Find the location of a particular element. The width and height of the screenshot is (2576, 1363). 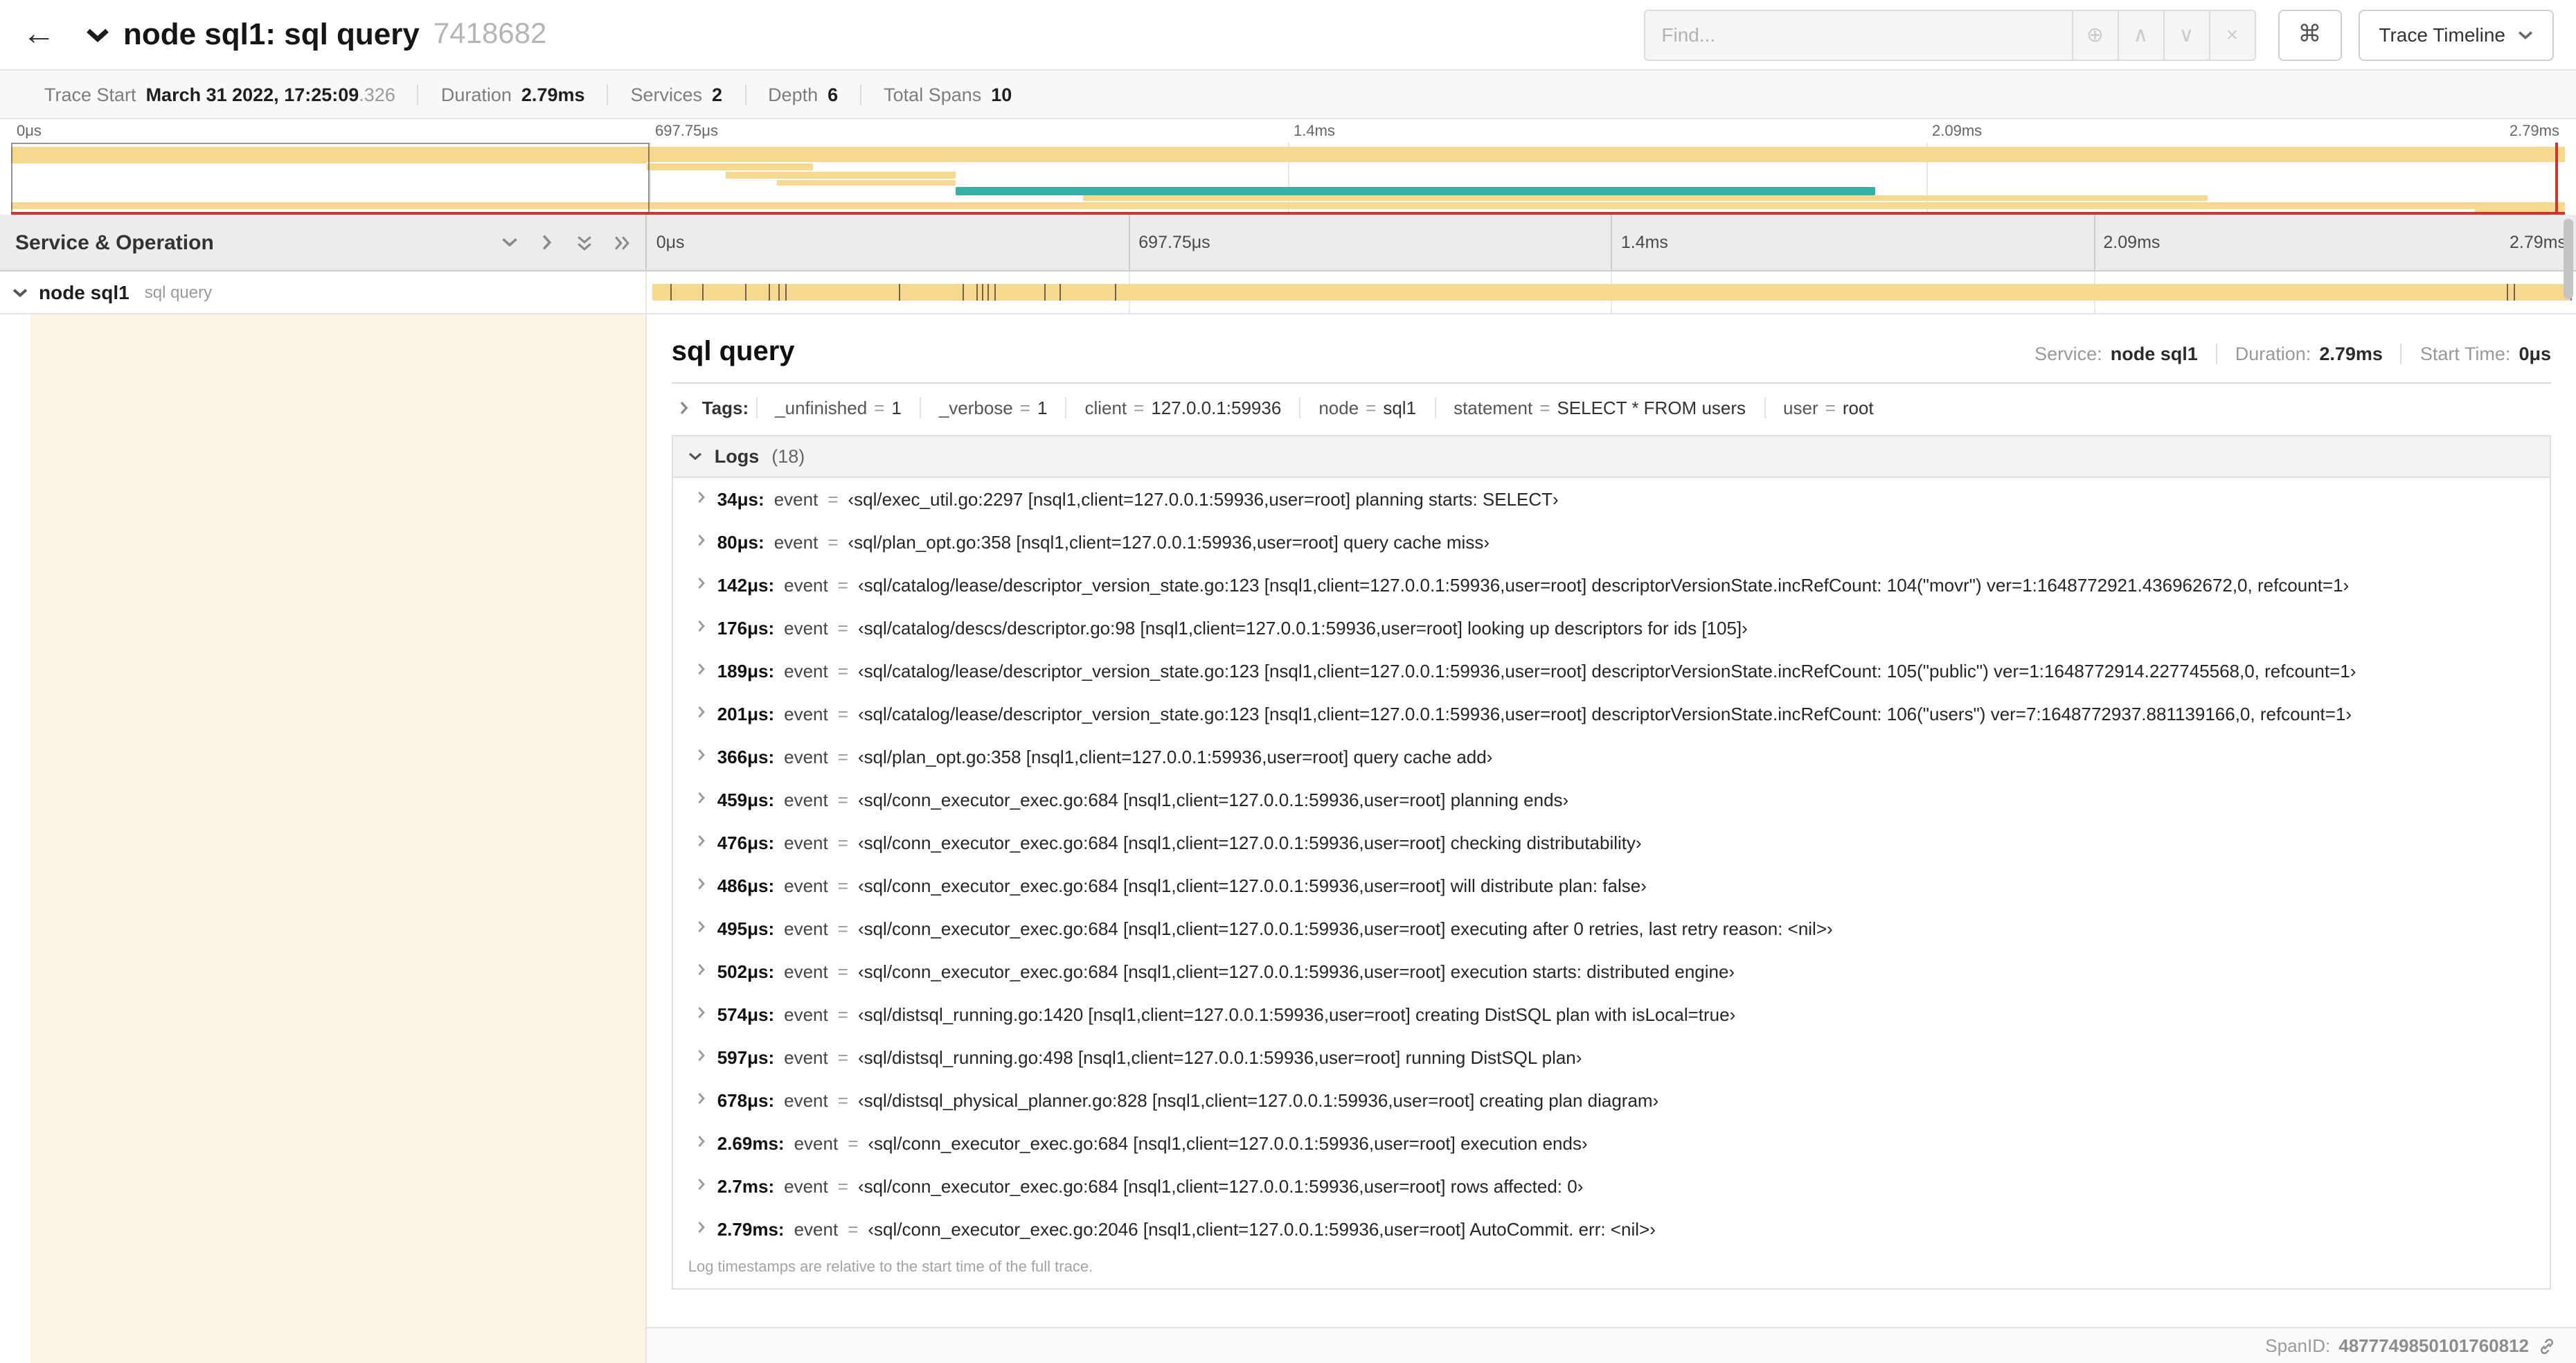

info-value: 6 is located at coordinates (833, 95).